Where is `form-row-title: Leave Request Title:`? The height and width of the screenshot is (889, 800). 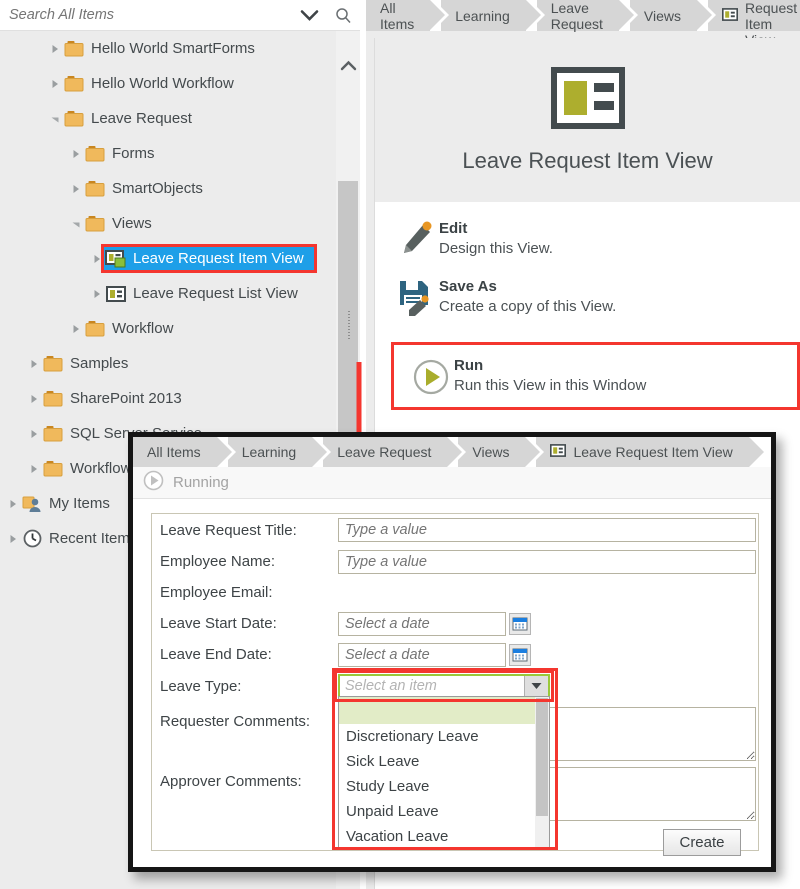
form-row-title: Leave Request Title: is located at coordinates (455, 530).